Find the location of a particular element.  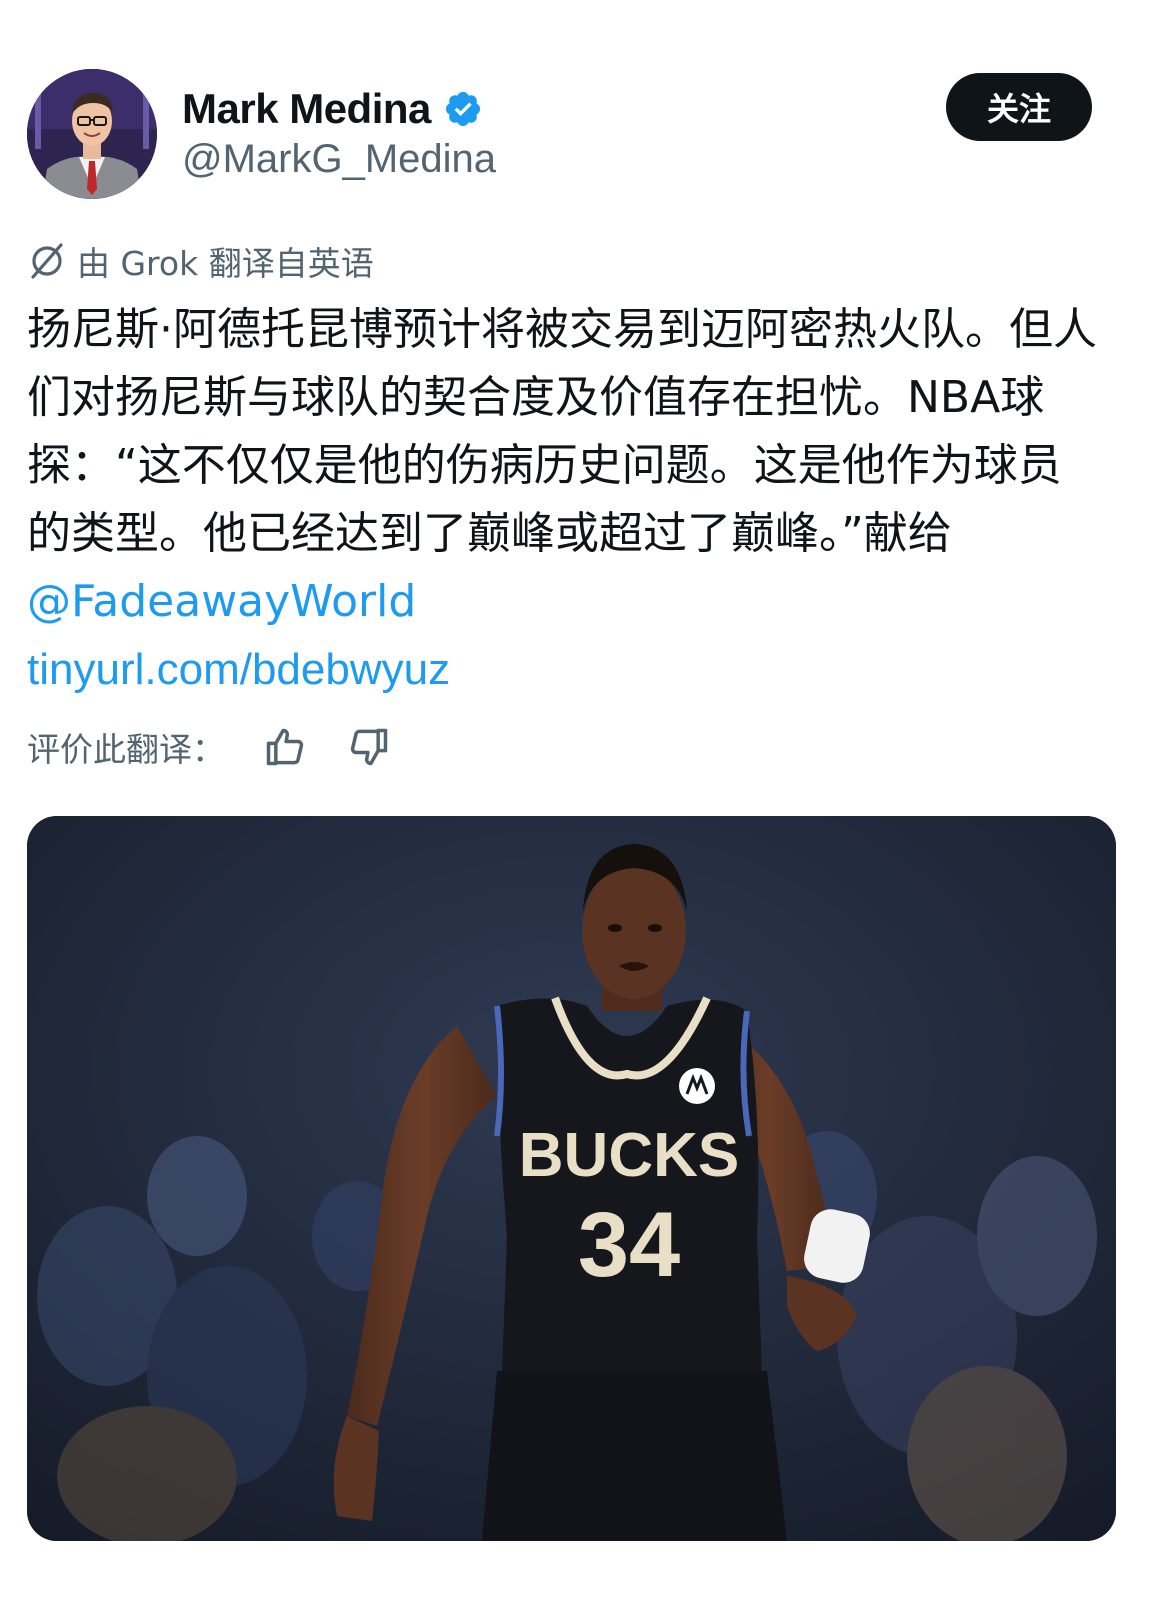

mention-link: @FadeawayWorld is located at coordinates (221, 601).